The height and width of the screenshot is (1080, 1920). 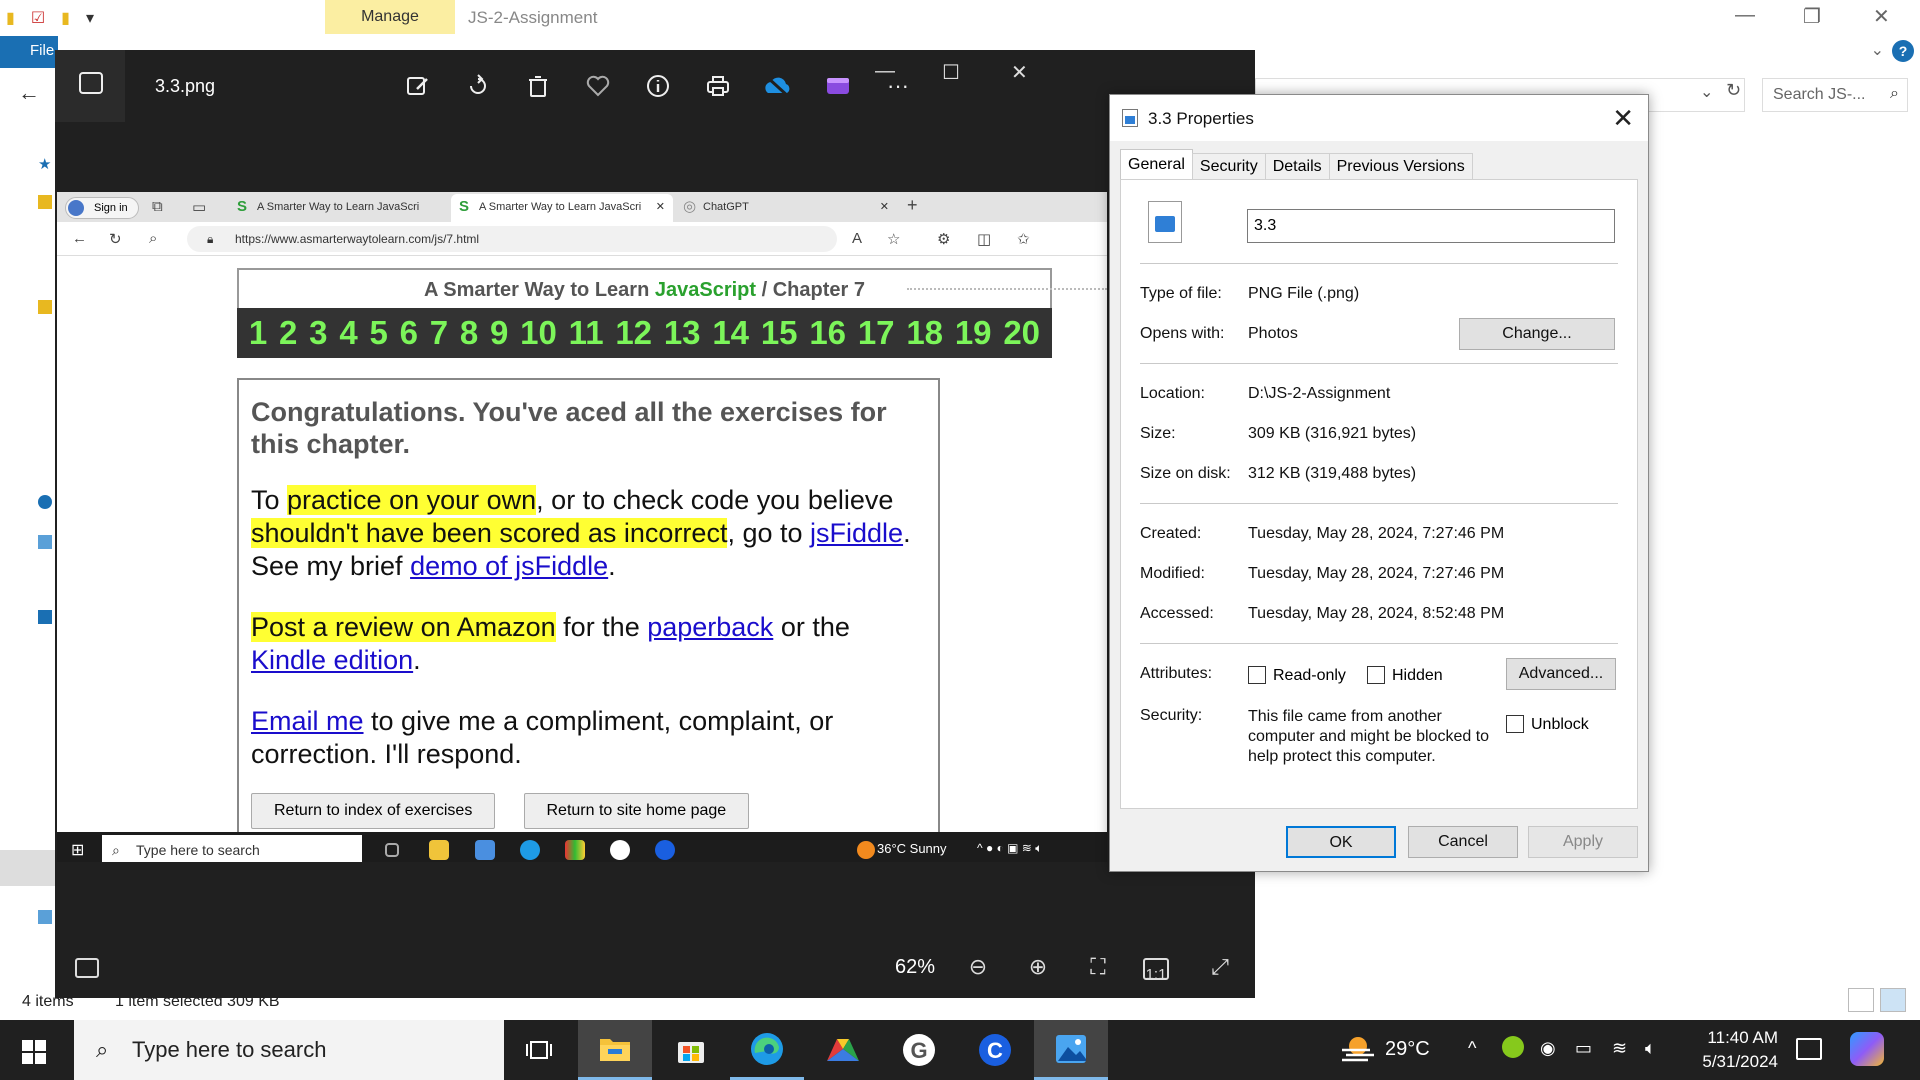 What do you see at coordinates (318, 333) in the screenshot?
I see `chapter-link: 3` at bounding box center [318, 333].